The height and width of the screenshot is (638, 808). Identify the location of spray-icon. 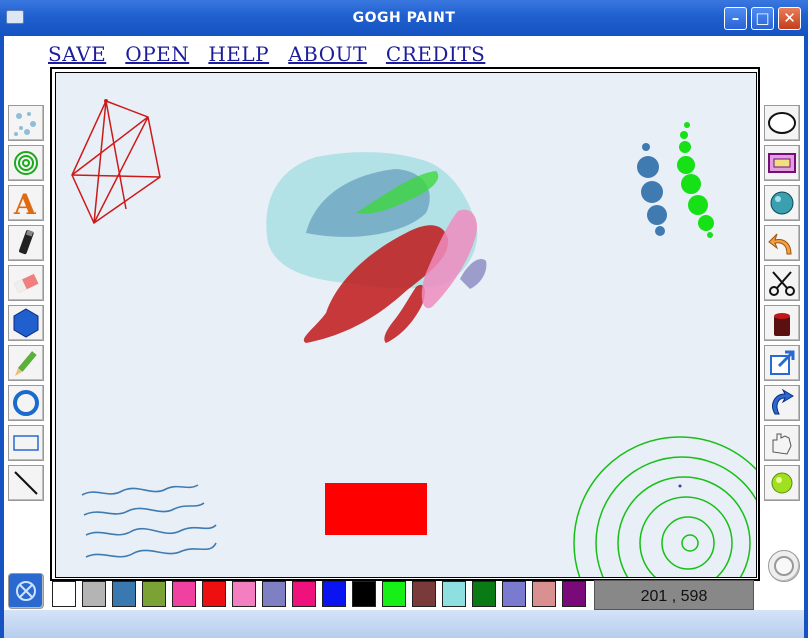
(26, 123).